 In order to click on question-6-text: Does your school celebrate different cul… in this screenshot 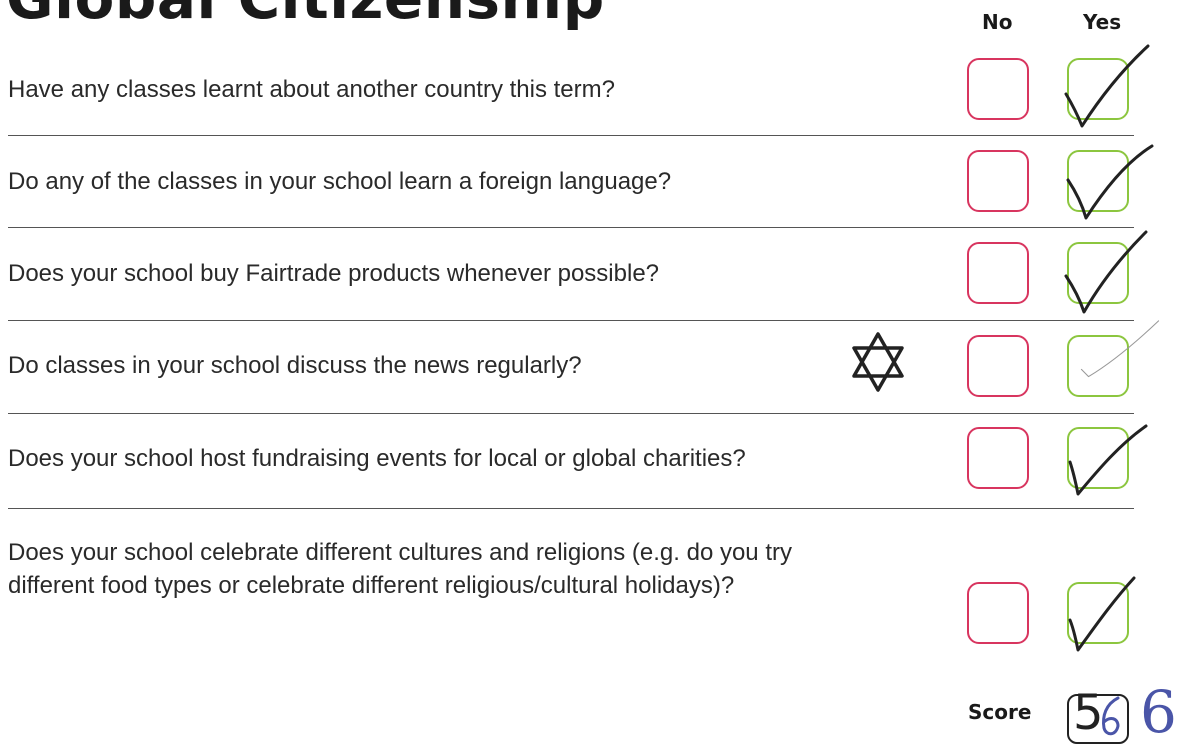, I will do `click(400, 569)`.